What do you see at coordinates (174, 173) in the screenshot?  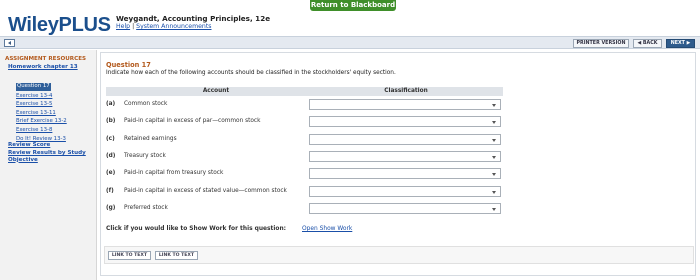 I see `account-label: Paid-in capital from treasury stock` at bounding box center [174, 173].